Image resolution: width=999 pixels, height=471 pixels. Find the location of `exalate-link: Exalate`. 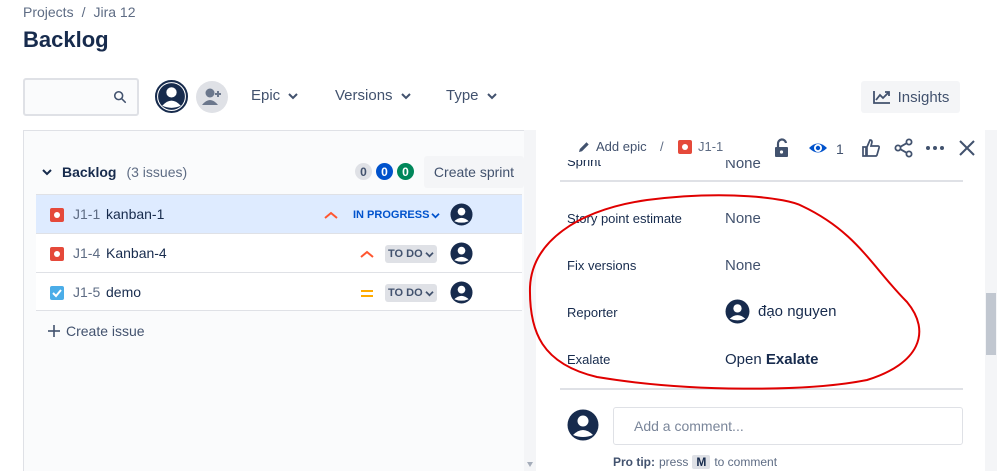

exalate-link: Exalate is located at coordinates (792, 359).